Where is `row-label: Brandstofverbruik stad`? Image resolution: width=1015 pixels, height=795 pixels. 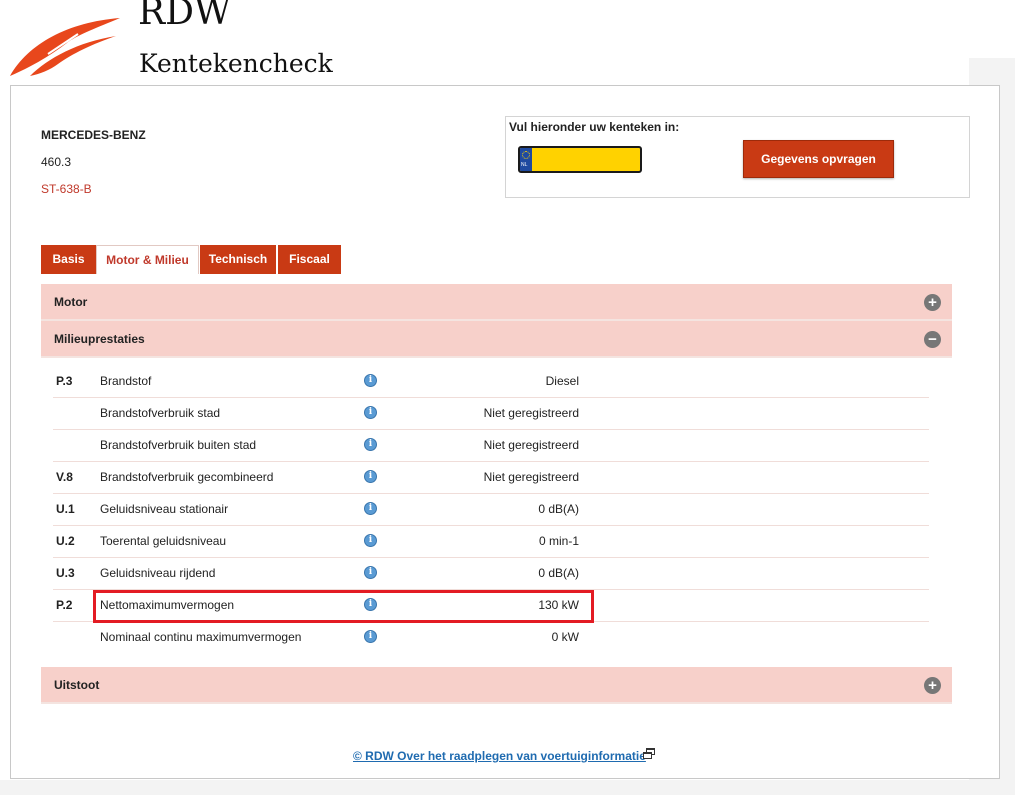
row-label: Brandstofverbruik stad is located at coordinates (160, 413).